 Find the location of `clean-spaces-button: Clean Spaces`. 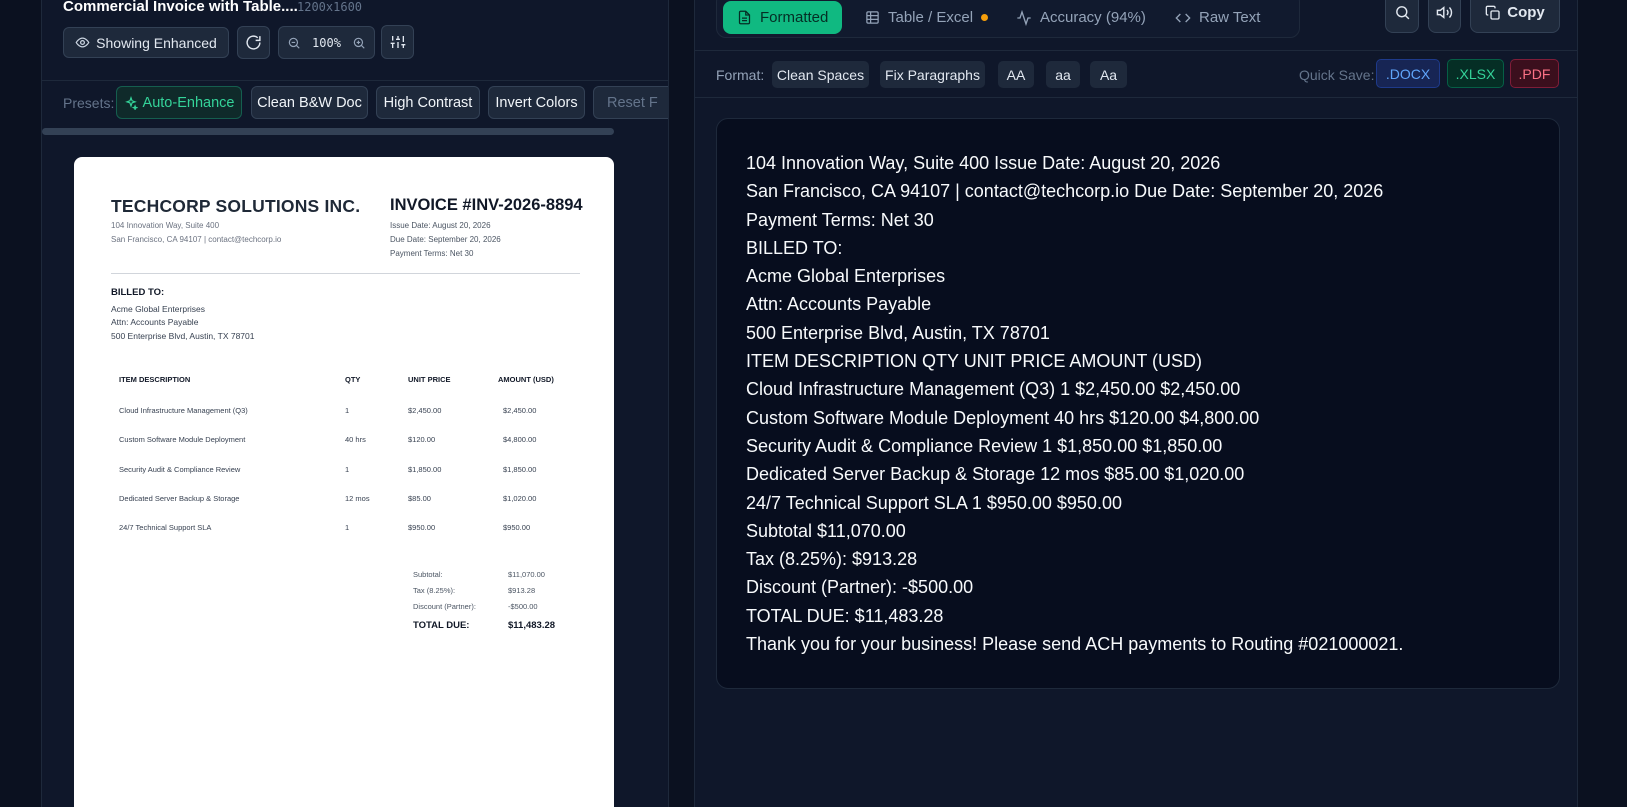

clean-spaces-button: Clean Spaces is located at coordinates (820, 74).